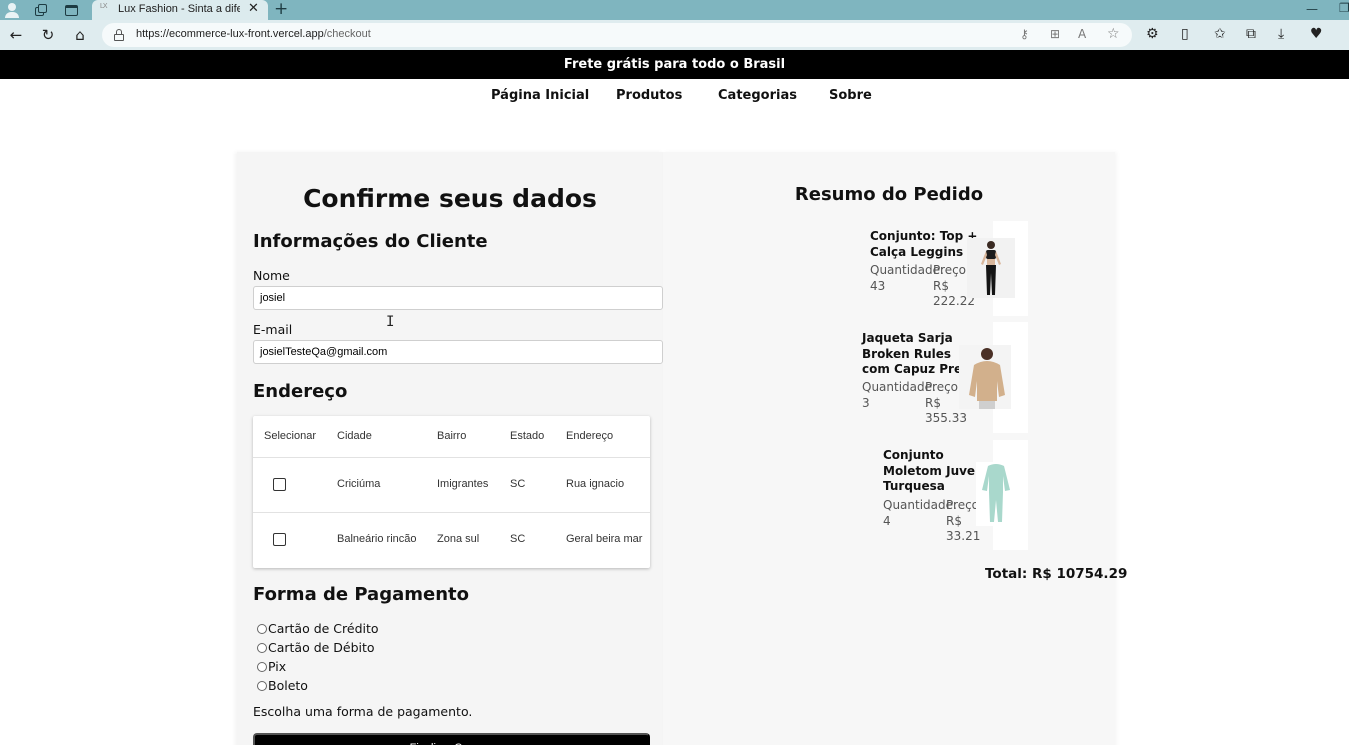  I want to click on extensions-icon: ⚙, so click(1152, 34).